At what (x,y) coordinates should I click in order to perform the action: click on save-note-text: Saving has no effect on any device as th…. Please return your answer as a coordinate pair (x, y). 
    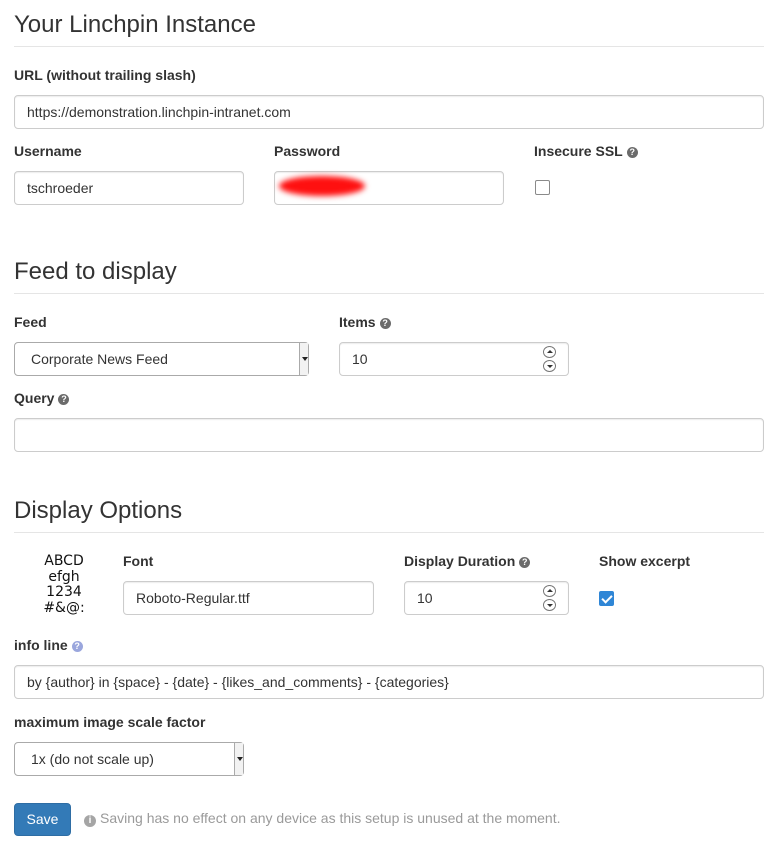
    Looking at the image, I should click on (330, 818).